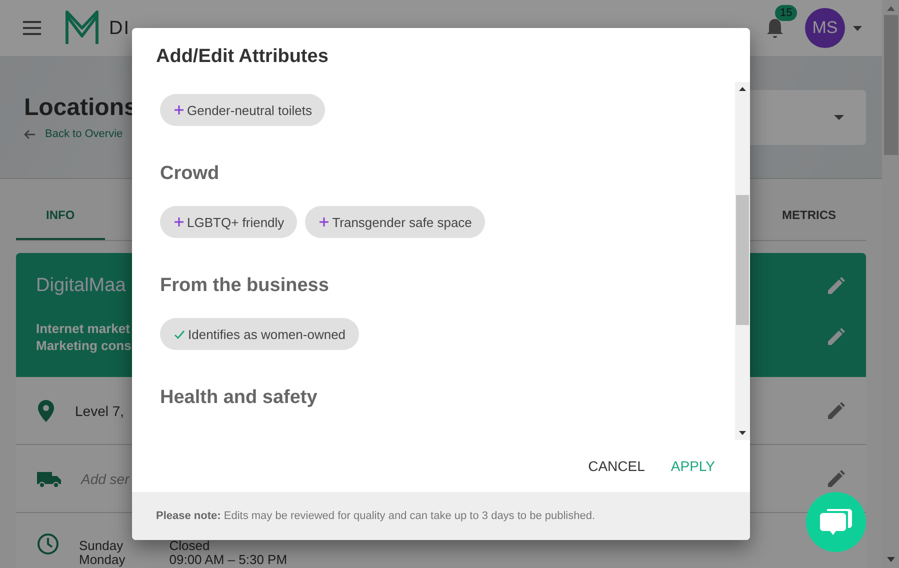 This screenshot has height=568, width=899. I want to click on back-link: Back to Overvie, so click(73, 134).